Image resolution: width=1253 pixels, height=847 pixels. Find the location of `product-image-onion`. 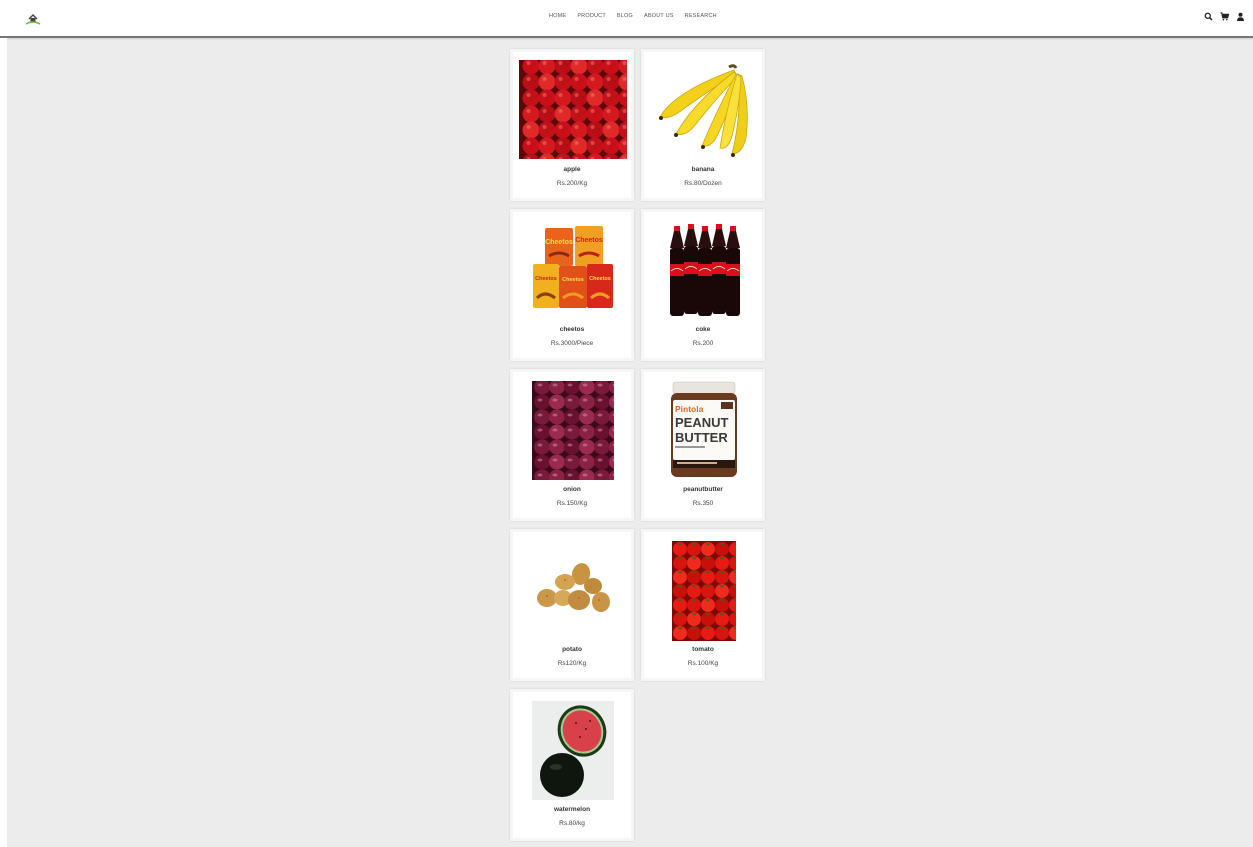

product-image-onion is located at coordinates (573, 430).